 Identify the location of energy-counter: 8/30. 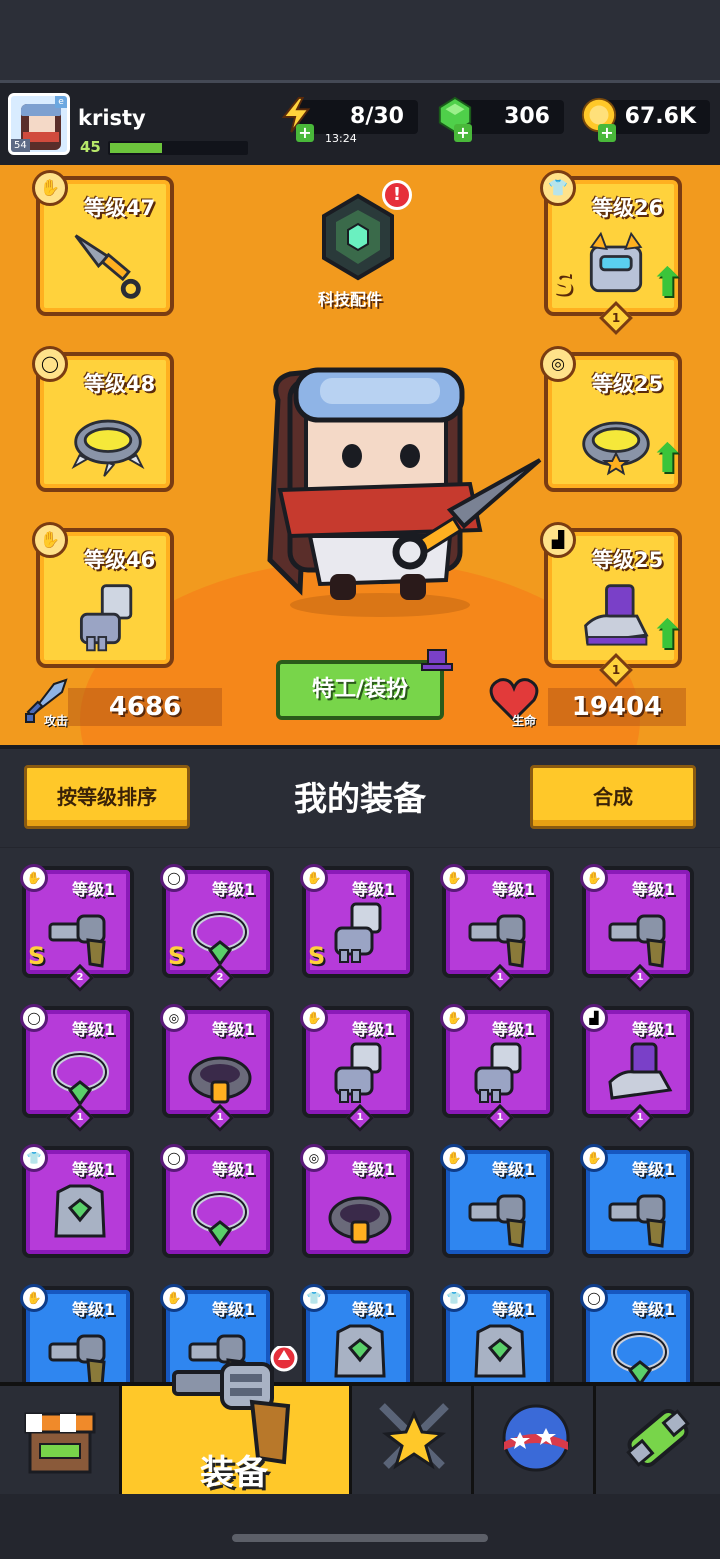
(359, 117).